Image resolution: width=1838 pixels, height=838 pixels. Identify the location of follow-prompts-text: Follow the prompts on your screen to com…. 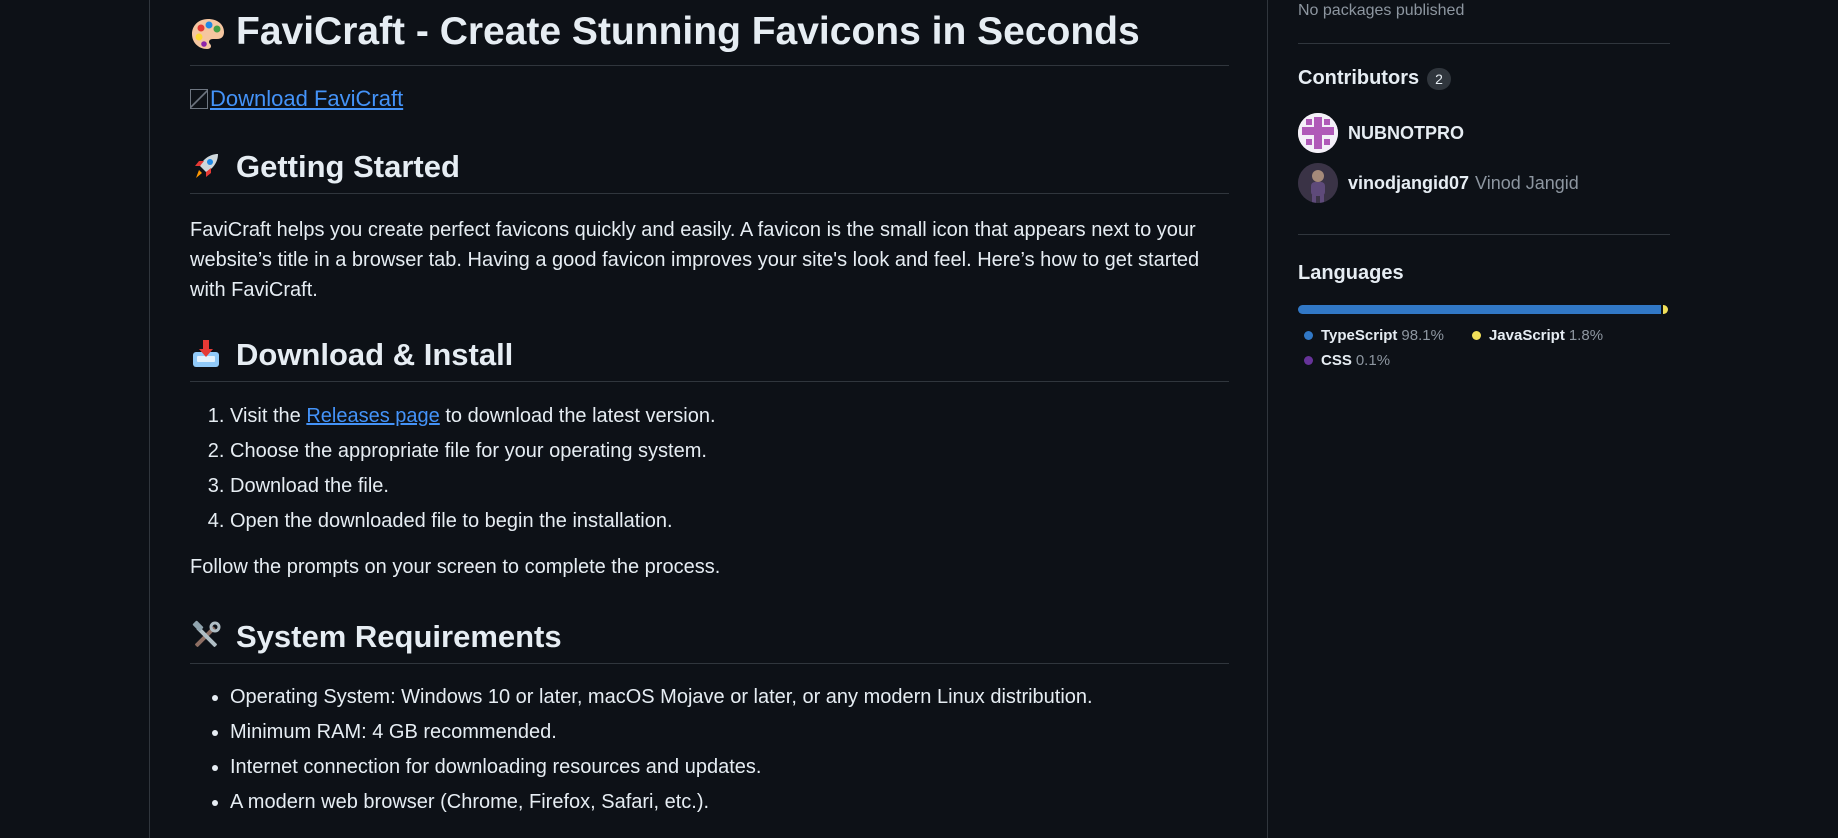
(455, 567).